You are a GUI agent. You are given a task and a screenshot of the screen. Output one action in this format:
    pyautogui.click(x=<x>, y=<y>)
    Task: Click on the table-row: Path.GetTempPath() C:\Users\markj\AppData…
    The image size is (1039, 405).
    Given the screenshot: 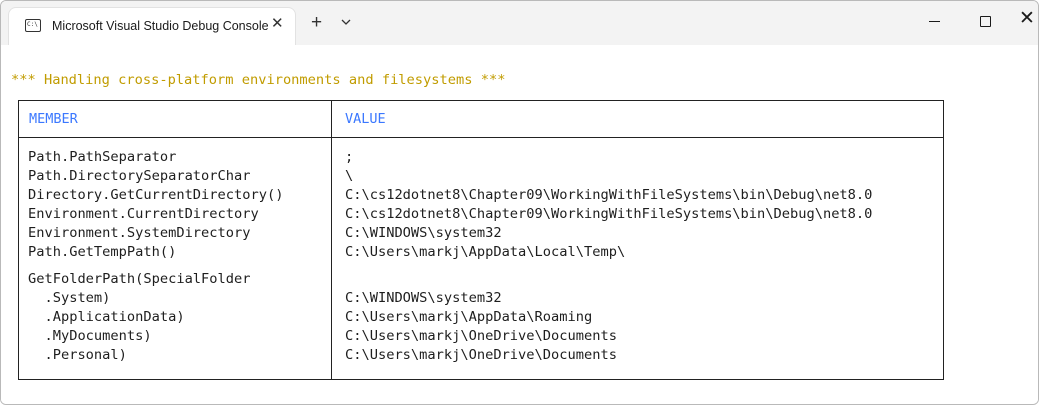 What is the action you would take?
    pyautogui.click(x=481, y=252)
    